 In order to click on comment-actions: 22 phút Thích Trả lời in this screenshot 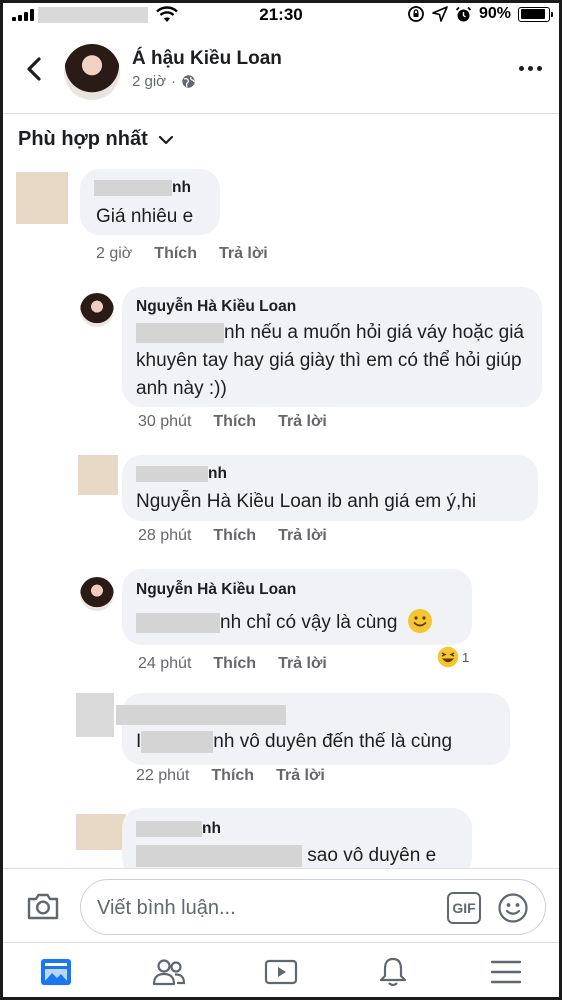, I will do `click(230, 776)`.